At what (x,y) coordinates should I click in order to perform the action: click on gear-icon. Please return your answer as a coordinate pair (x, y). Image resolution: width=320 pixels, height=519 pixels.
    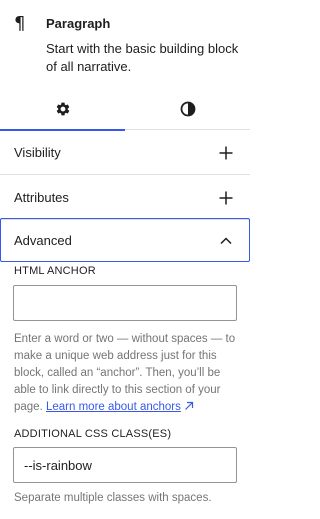
    Looking at the image, I should click on (62, 109).